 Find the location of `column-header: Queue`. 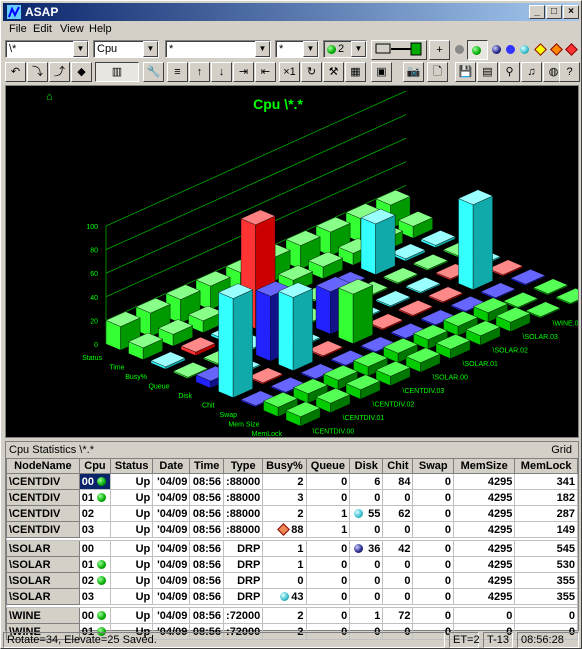

column-header: Queue is located at coordinates (328, 466).